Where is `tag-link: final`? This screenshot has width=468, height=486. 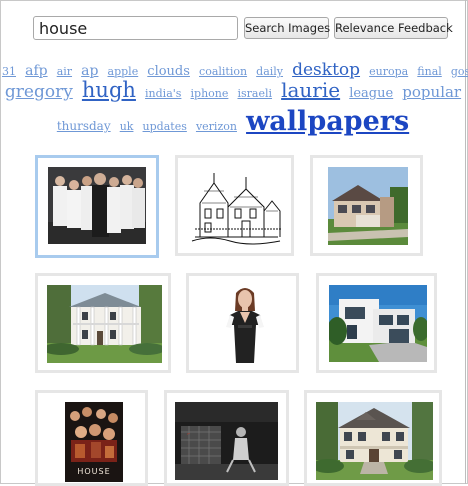 tag-link: final is located at coordinates (429, 71).